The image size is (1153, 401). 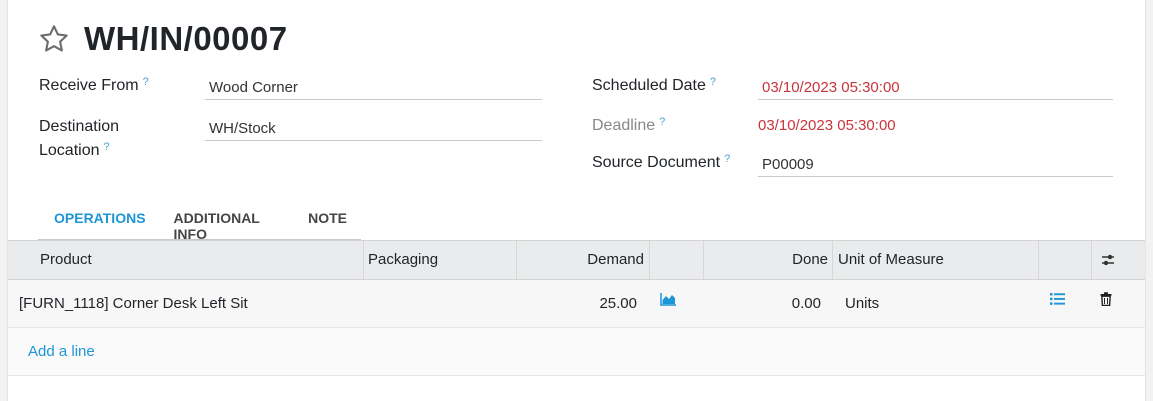 What do you see at coordinates (654, 85) in the screenshot?
I see `scheduled-date-label: Scheduled Date?` at bounding box center [654, 85].